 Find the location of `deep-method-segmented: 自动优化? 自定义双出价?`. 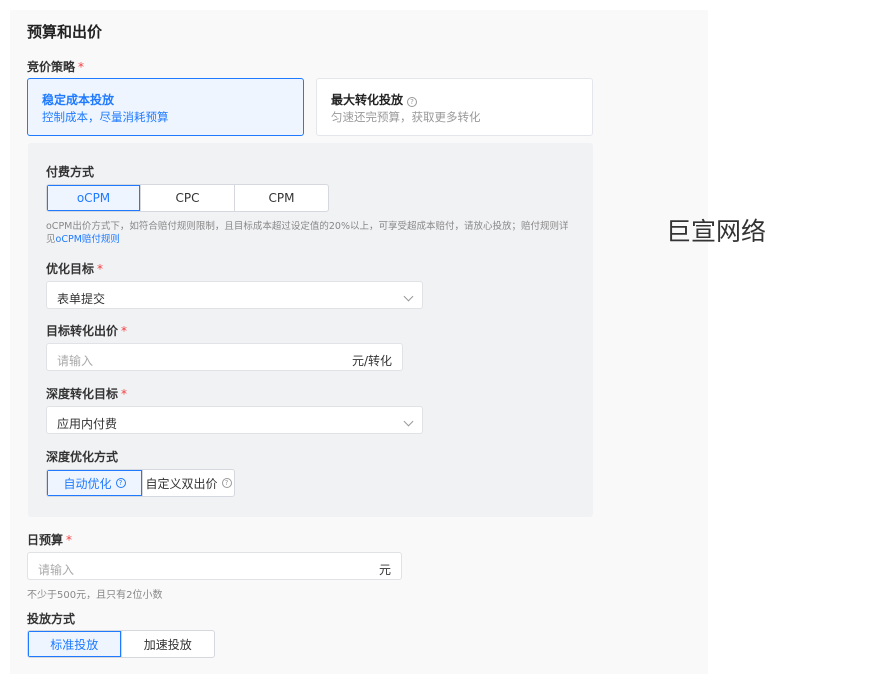

deep-method-segmented: 自动优化? 自定义双出价? is located at coordinates (140, 483).